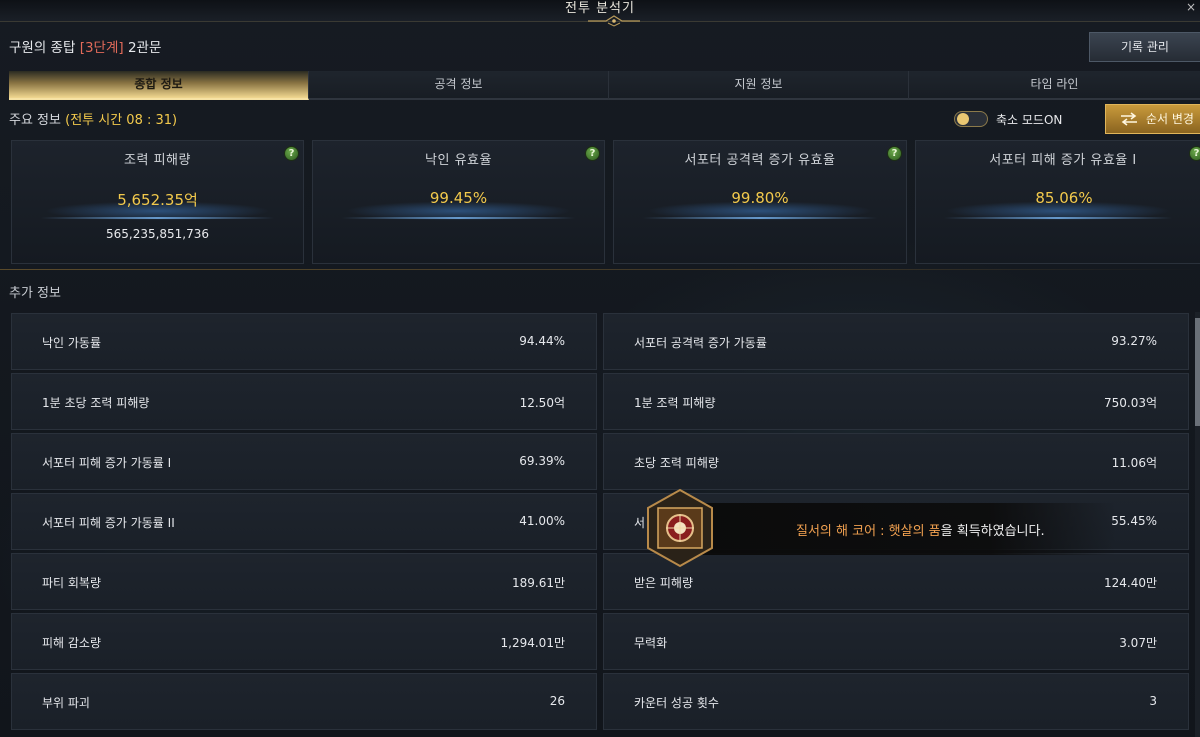 The width and height of the screenshot is (1200, 737). Describe the element at coordinates (896, 401) in the screenshot. I see `stat-row: 1분 조력 피해량 750.03억` at that location.